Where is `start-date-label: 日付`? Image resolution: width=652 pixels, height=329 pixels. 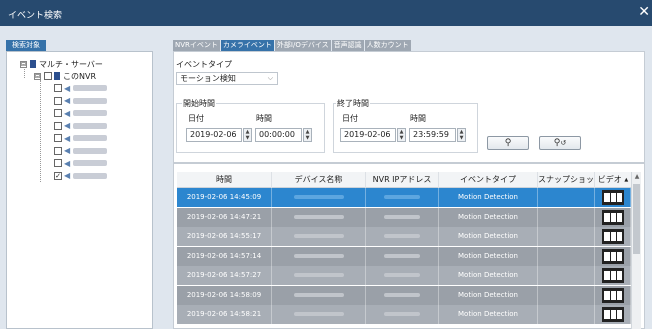
start-date-label: 日付 is located at coordinates (196, 118).